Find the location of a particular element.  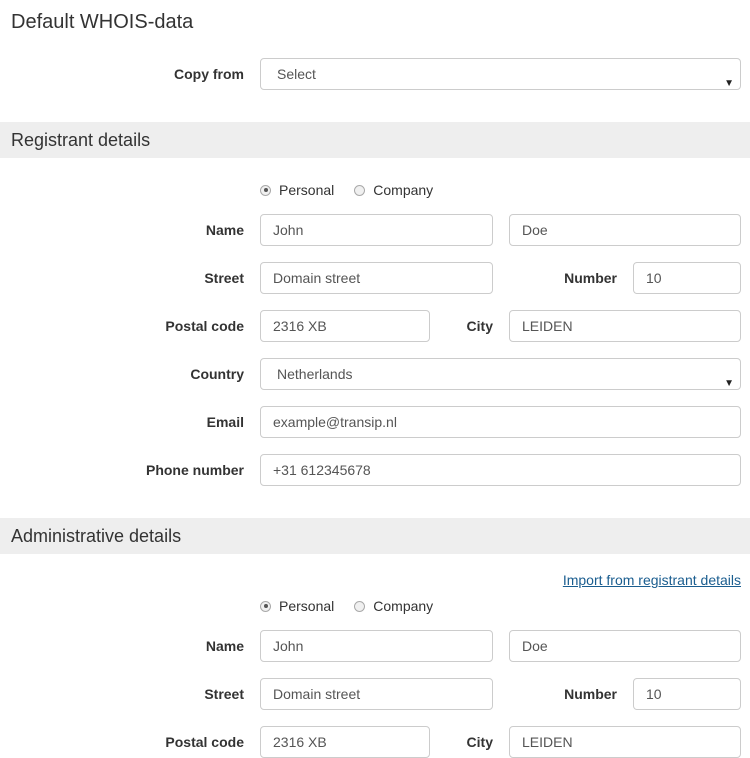

registrant-radio-personal: Personal is located at coordinates (297, 190).